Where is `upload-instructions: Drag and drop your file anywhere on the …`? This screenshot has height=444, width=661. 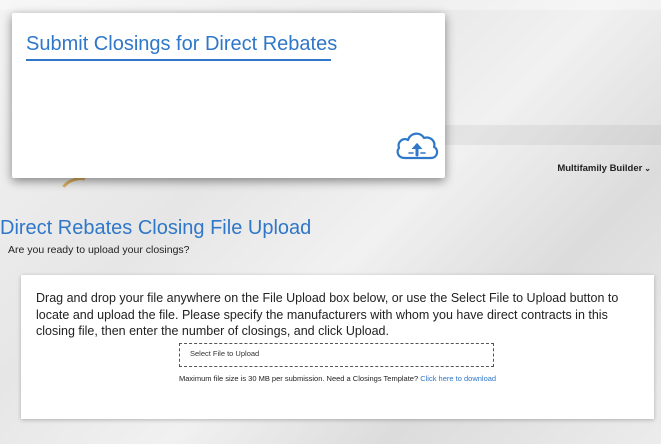 upload-instructions: Drag and drop your file anywhere on the … is located at coordinates (327, 314).